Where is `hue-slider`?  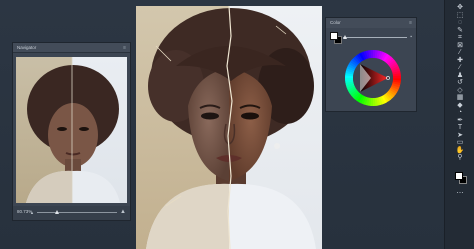
hue-slider is located at coordinates (374, 37).